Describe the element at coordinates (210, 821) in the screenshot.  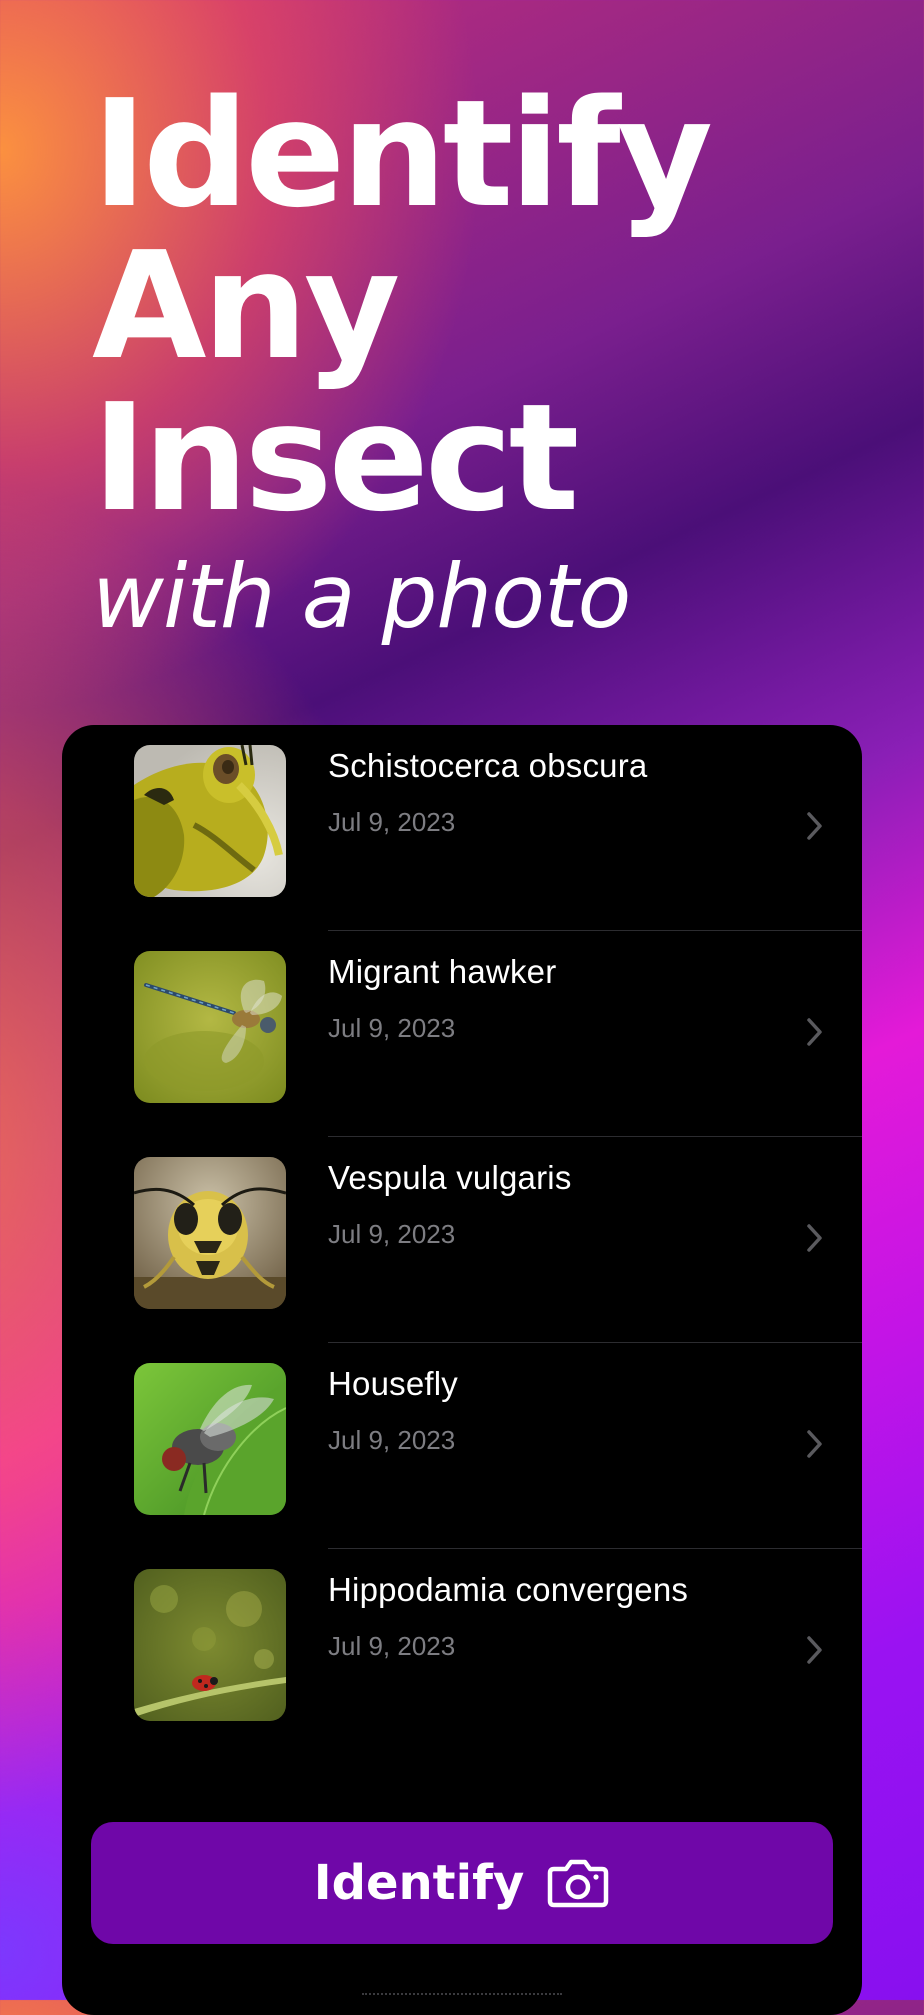
I see `insect-thumbnail-grasshopper` at that location.